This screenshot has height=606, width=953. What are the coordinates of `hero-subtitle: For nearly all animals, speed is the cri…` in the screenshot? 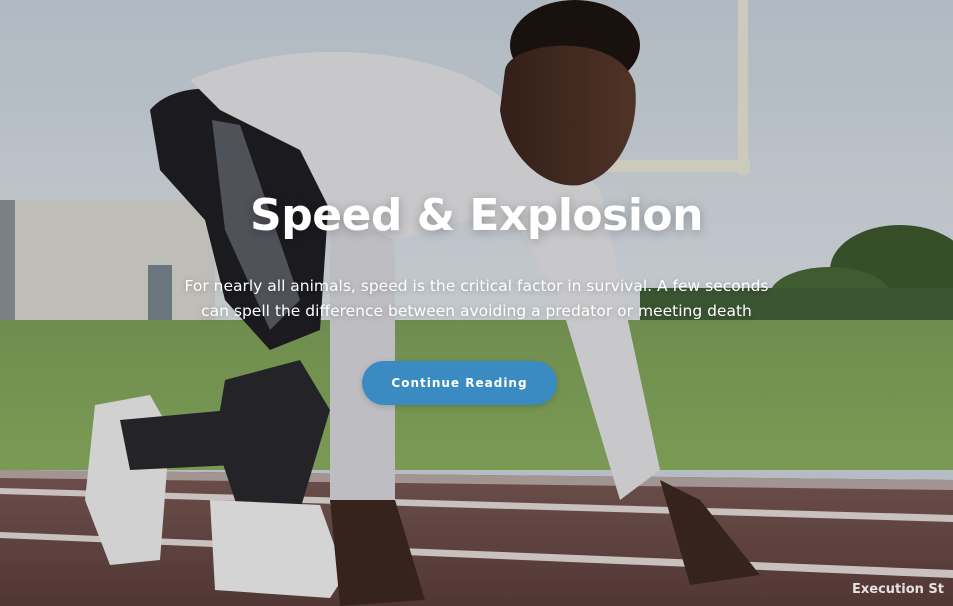 It's located at (476, 298).